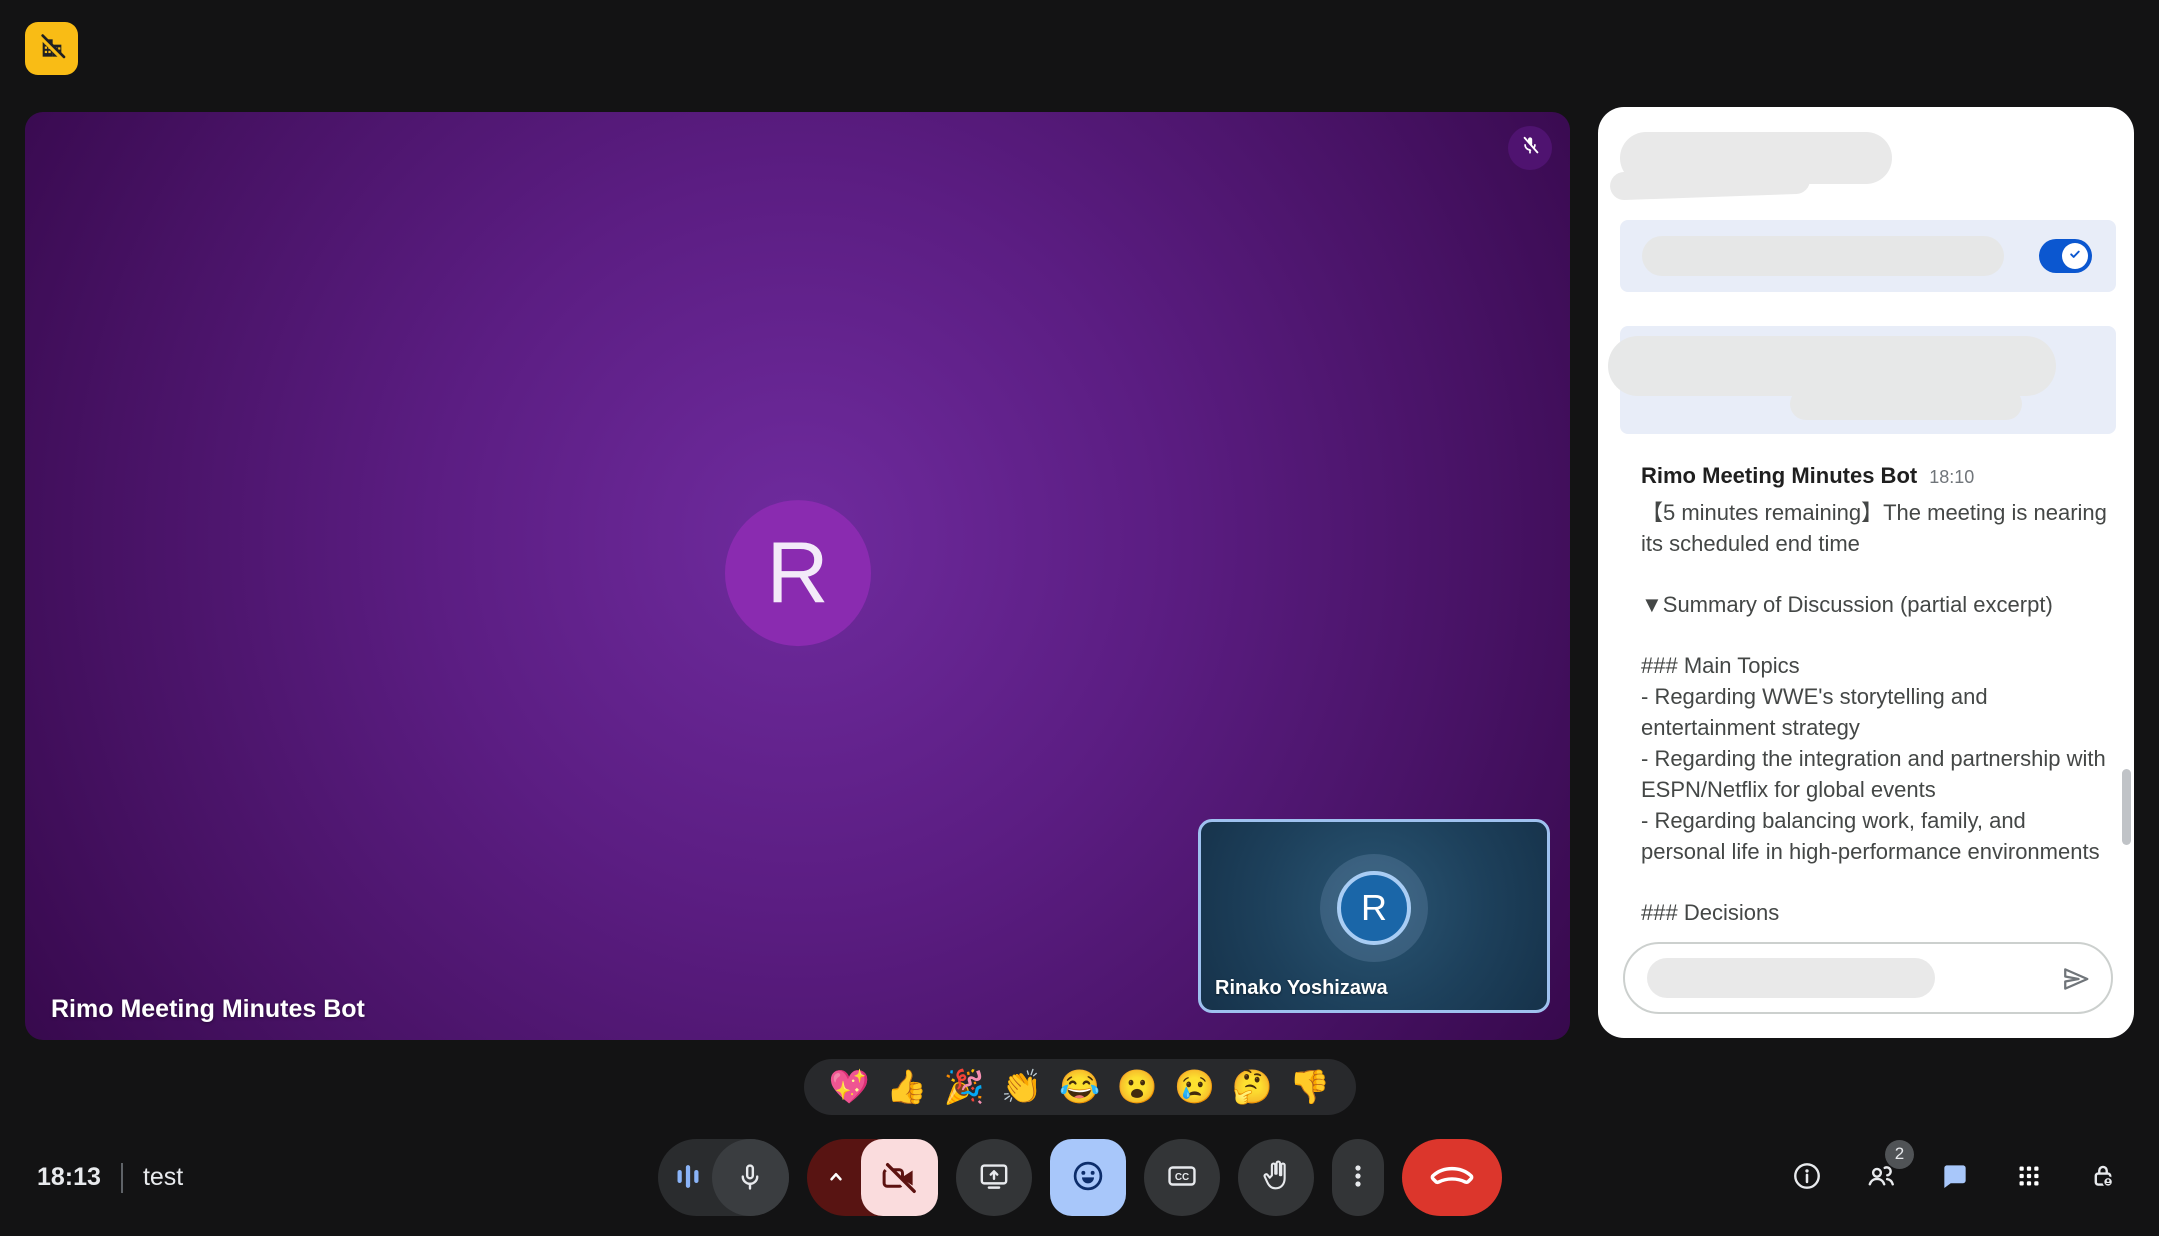 Image resolution: width=2159 pixels, height=1236 pixels. Describe the element at coordinates (1791, 978) in the screenshot. I see `redacted-input-text` at that location.